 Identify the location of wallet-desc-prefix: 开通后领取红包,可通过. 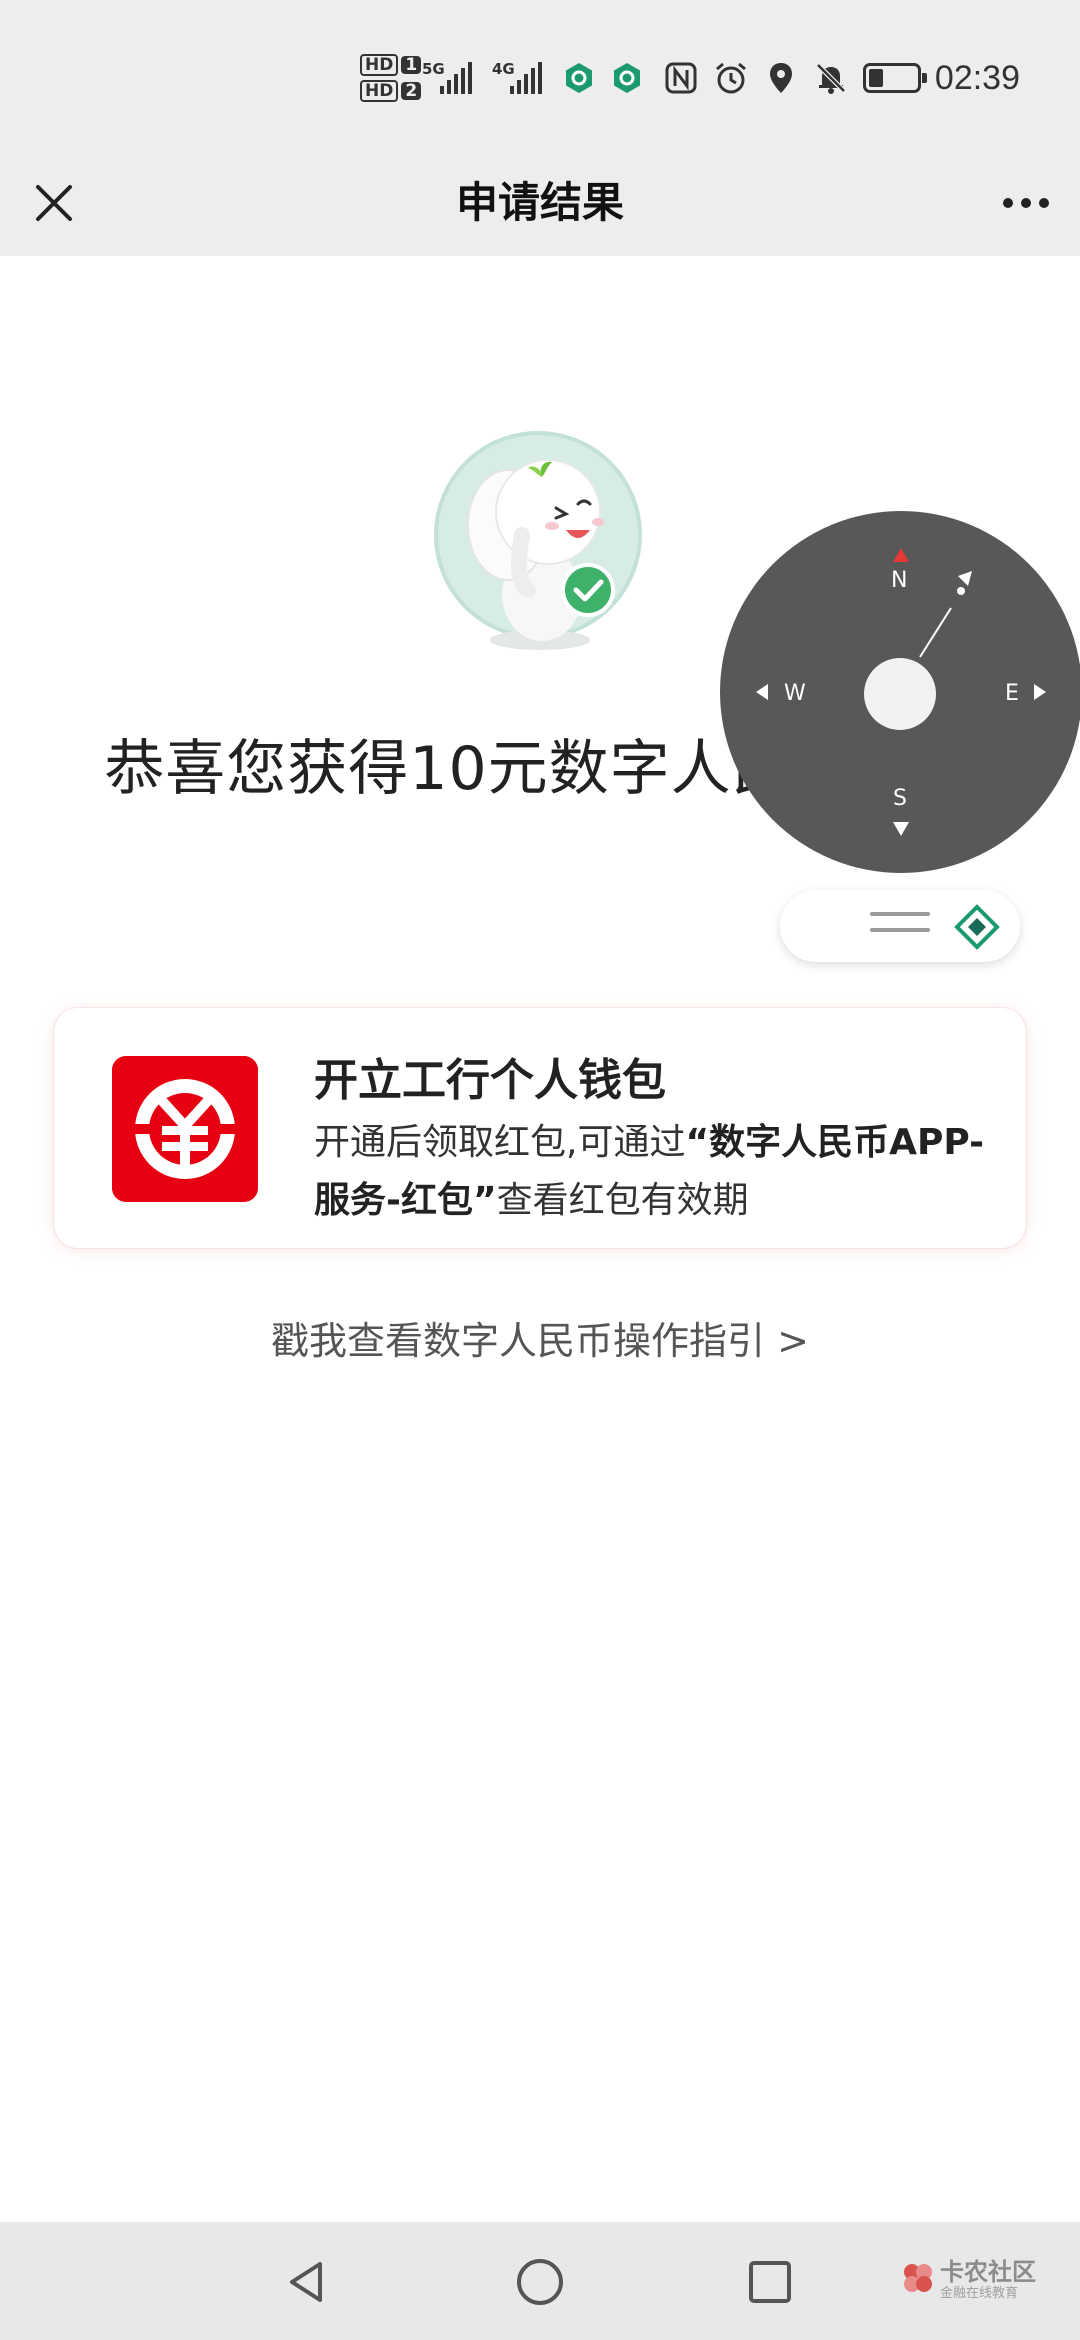
(500, 1142).